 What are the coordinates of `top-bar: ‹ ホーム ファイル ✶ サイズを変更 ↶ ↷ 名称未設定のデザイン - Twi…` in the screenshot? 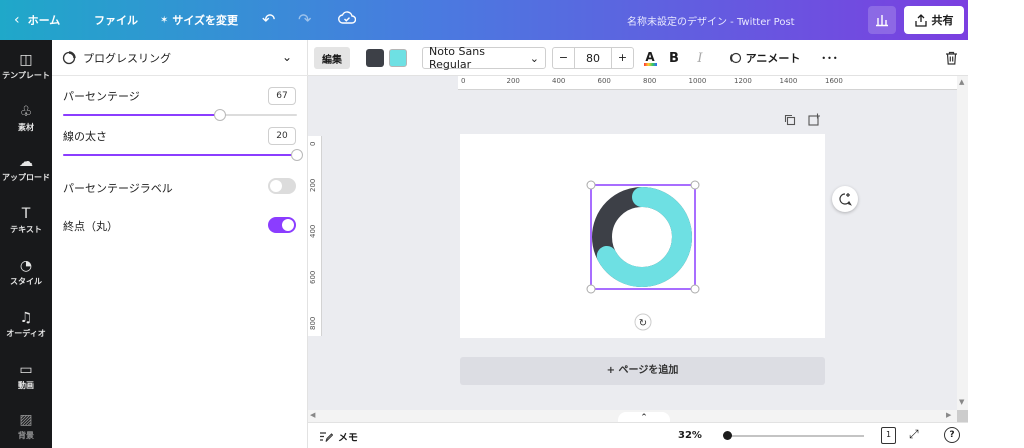 It's located at (484, 20).